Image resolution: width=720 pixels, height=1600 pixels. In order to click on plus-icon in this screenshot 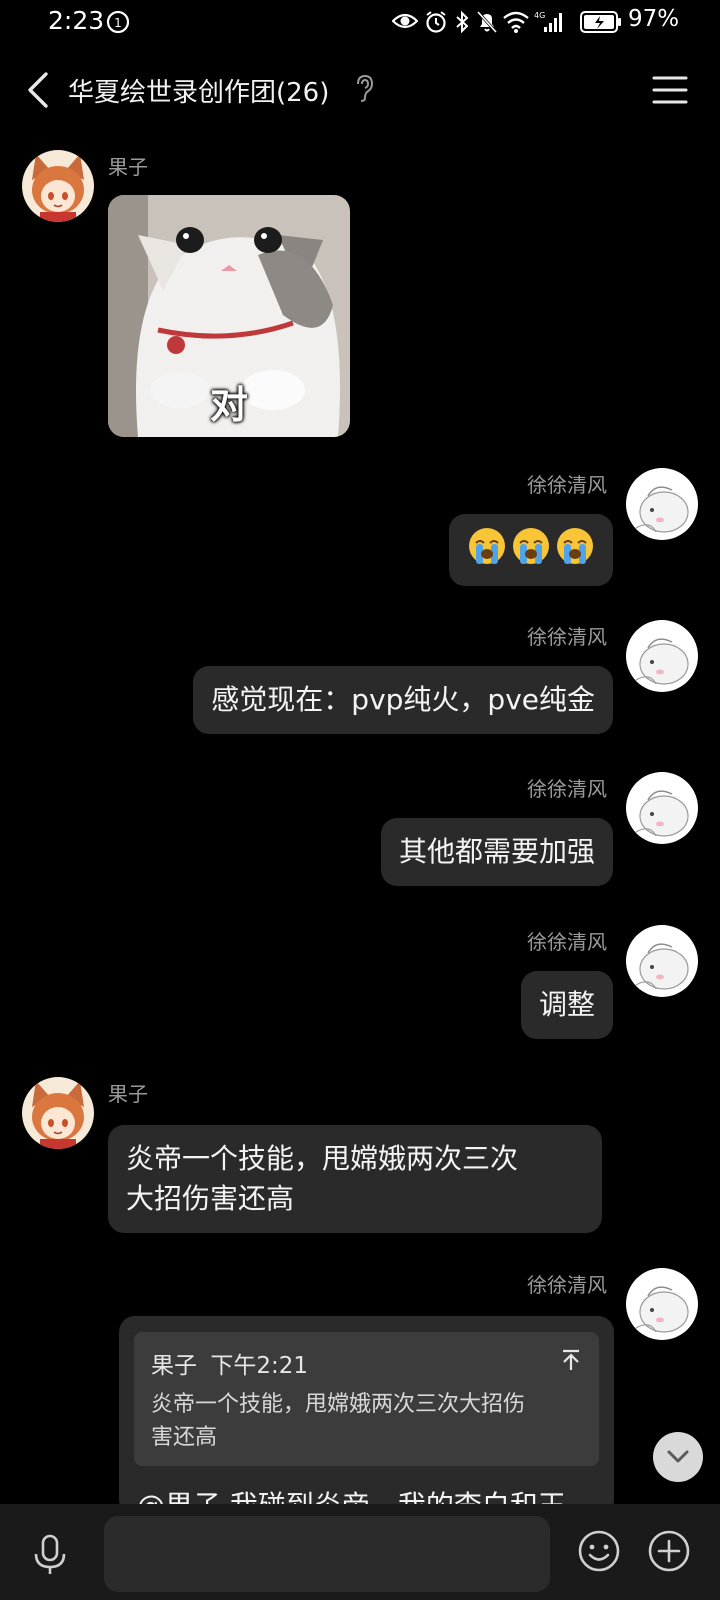, I will do `click(669, 1551)`.